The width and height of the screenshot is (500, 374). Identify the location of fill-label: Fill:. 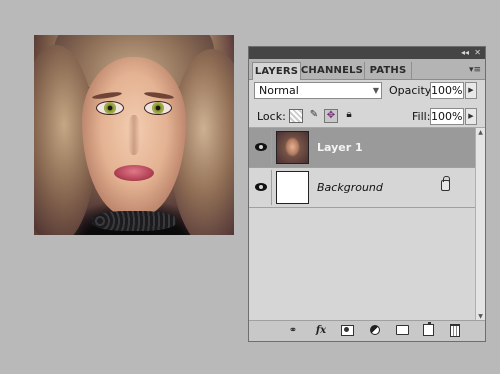
(421, 116).